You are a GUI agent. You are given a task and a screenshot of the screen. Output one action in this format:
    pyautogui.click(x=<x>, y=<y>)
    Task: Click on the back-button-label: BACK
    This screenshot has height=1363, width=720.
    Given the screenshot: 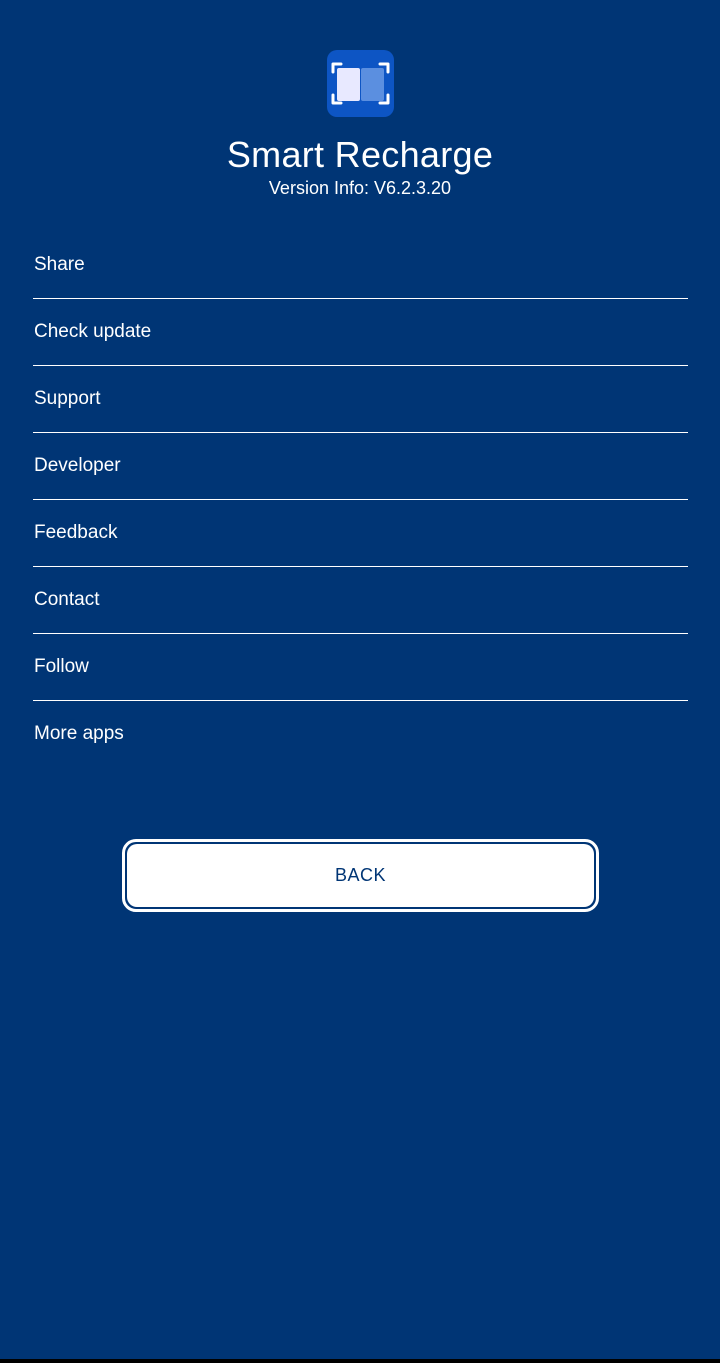 What is the action you would take?
    pyautogui.click(x=360, y=875)
    